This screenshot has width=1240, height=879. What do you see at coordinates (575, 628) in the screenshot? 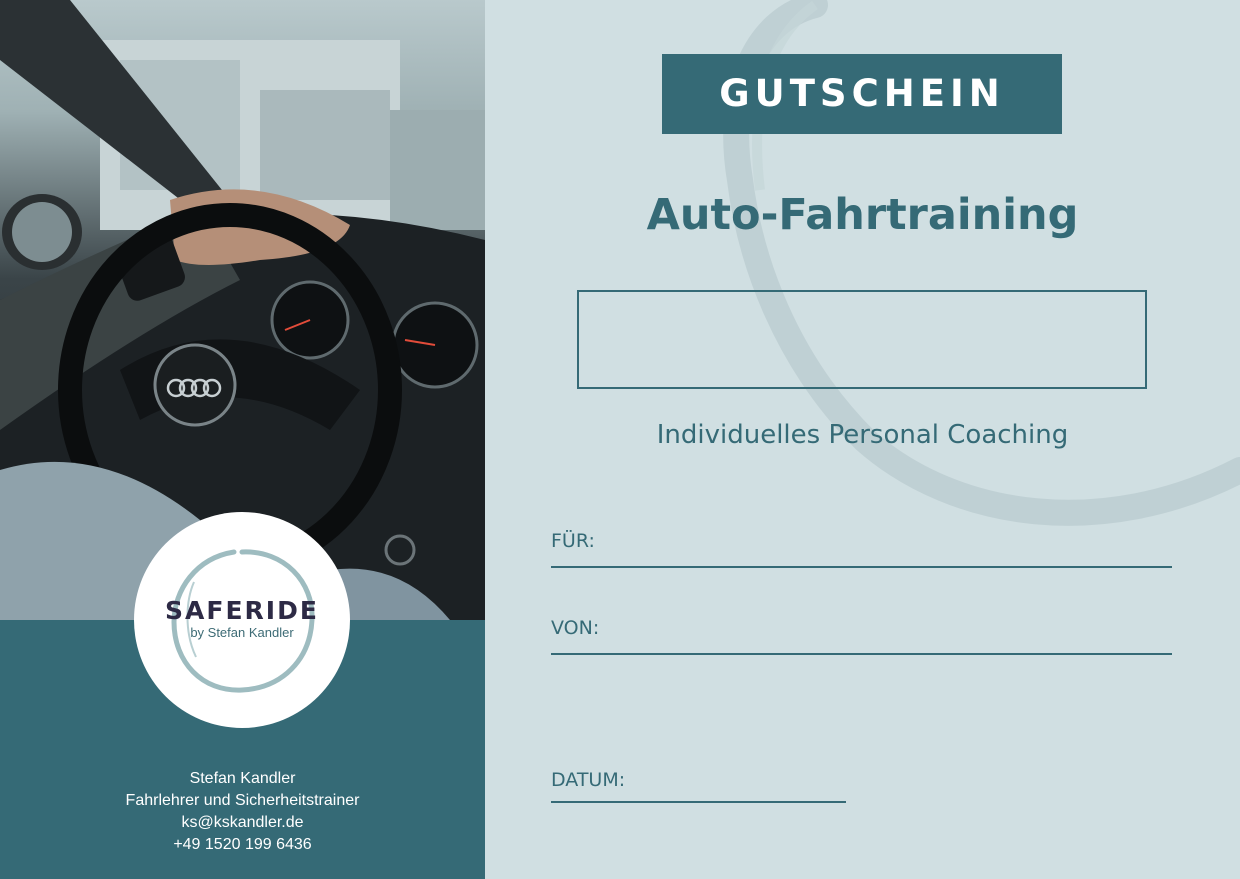
I see `from-label: VON:` at bounding box center [575, 628].